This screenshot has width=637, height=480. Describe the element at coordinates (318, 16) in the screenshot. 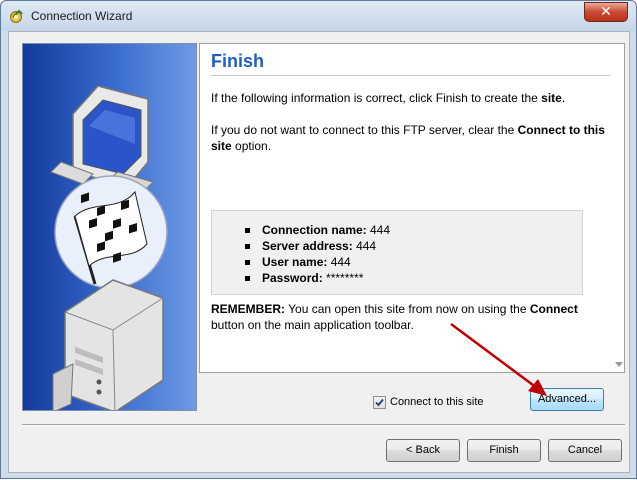

I see `title-bar: Connection Wizard ✕` at that location.